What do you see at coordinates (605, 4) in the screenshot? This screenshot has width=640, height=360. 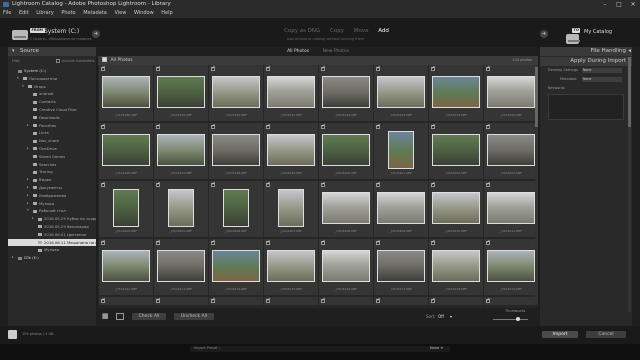 I see `minimize-icon: –` at bounding box center [605, 4].